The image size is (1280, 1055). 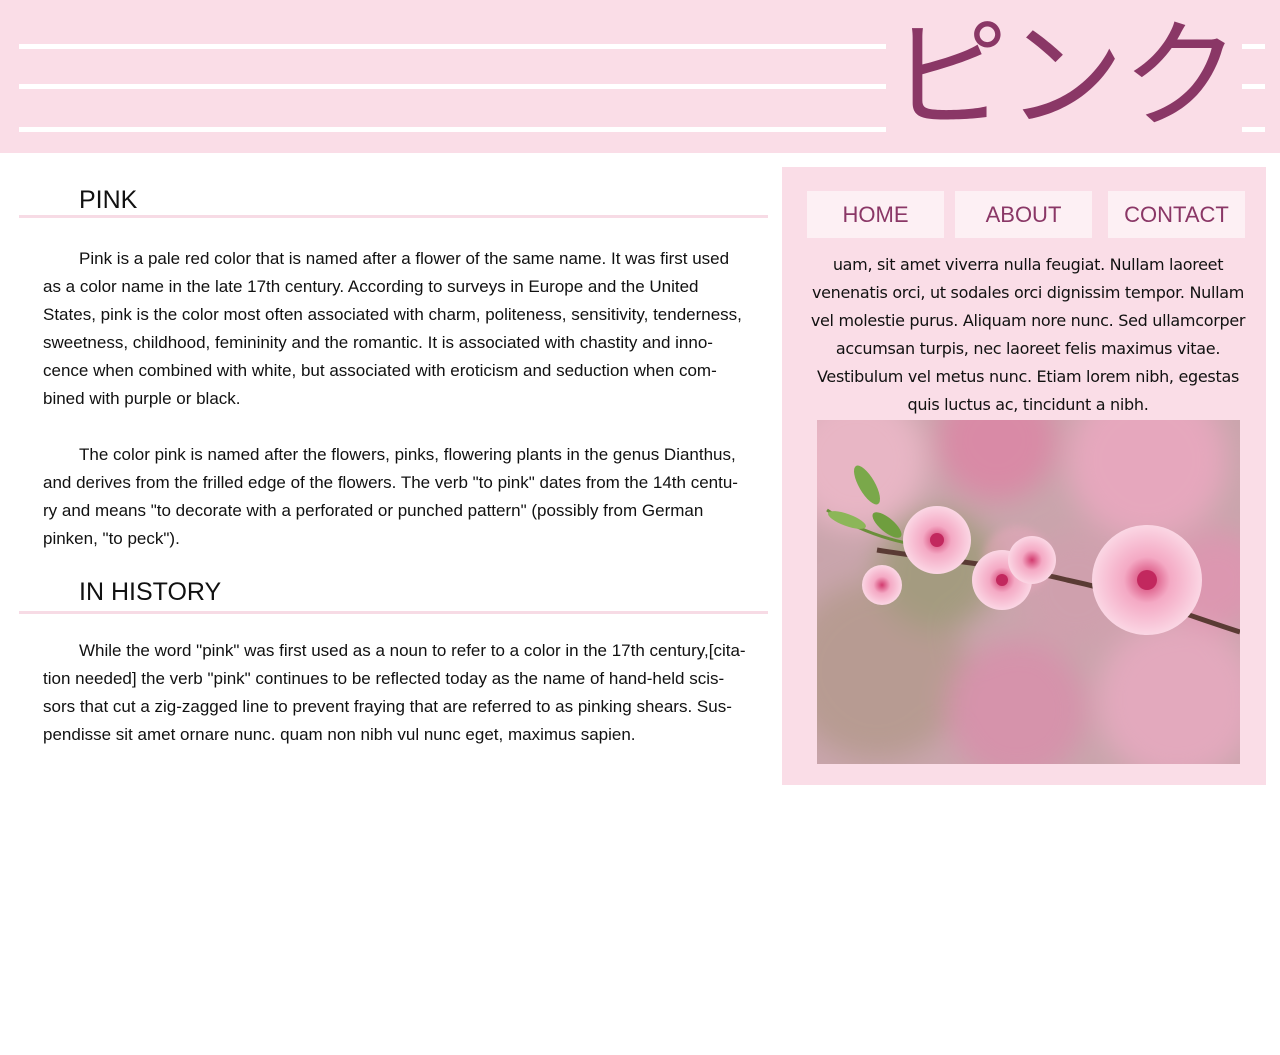 I want to click on nav-contact-button: CONTACT, so click(x=1176, y=214).